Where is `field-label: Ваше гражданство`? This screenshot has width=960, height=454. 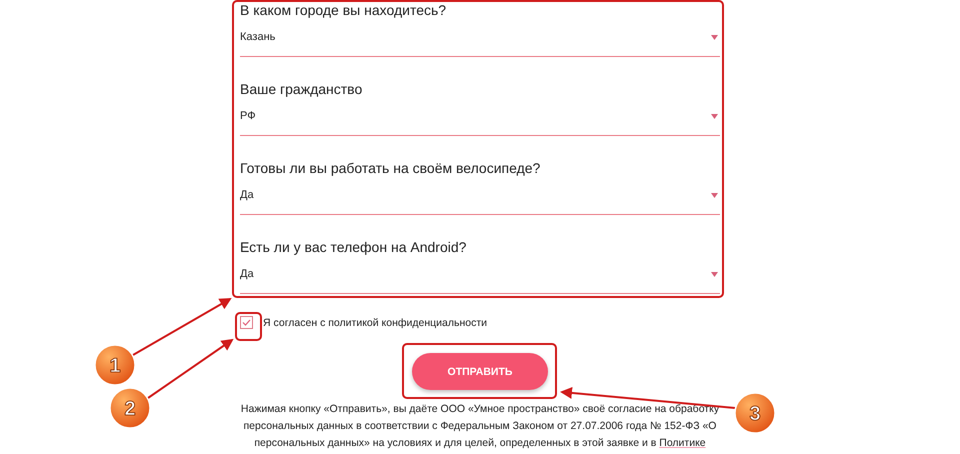
field-label: Ваше гражданство is located at coordinates (302, 89).